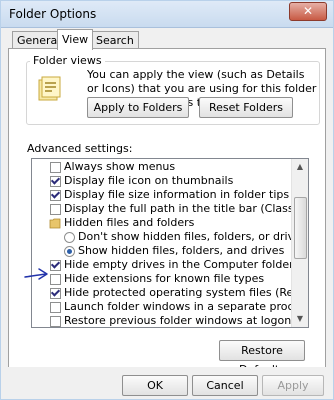 This screenshot has height=400, width=334. What do you see at coordinates (308, 11) in the screenshot?
I see `close-button: ✕` at bounding box center [308, 11].